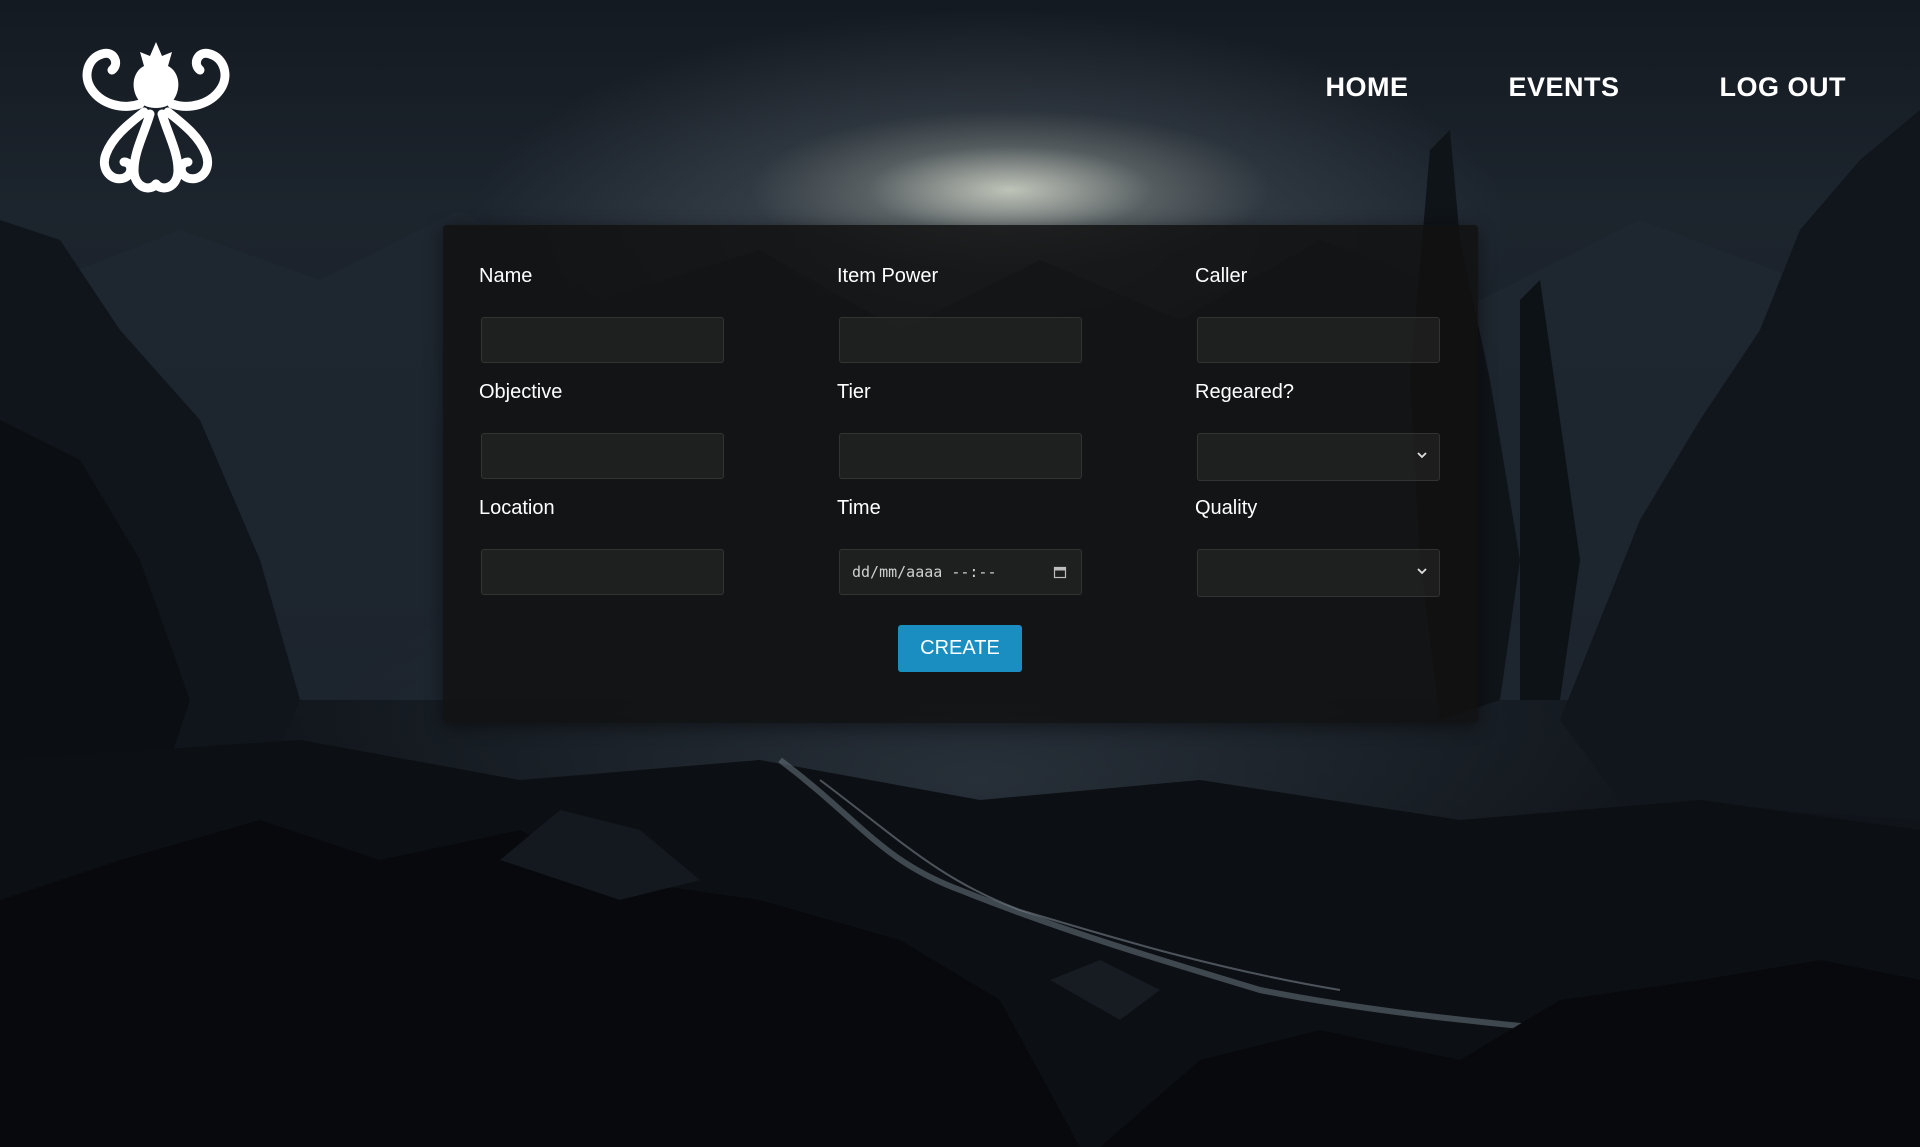 Image resolution: width=1920 pixels, height=1147 pixels. I want to click on objective-input, so click(602, 456).